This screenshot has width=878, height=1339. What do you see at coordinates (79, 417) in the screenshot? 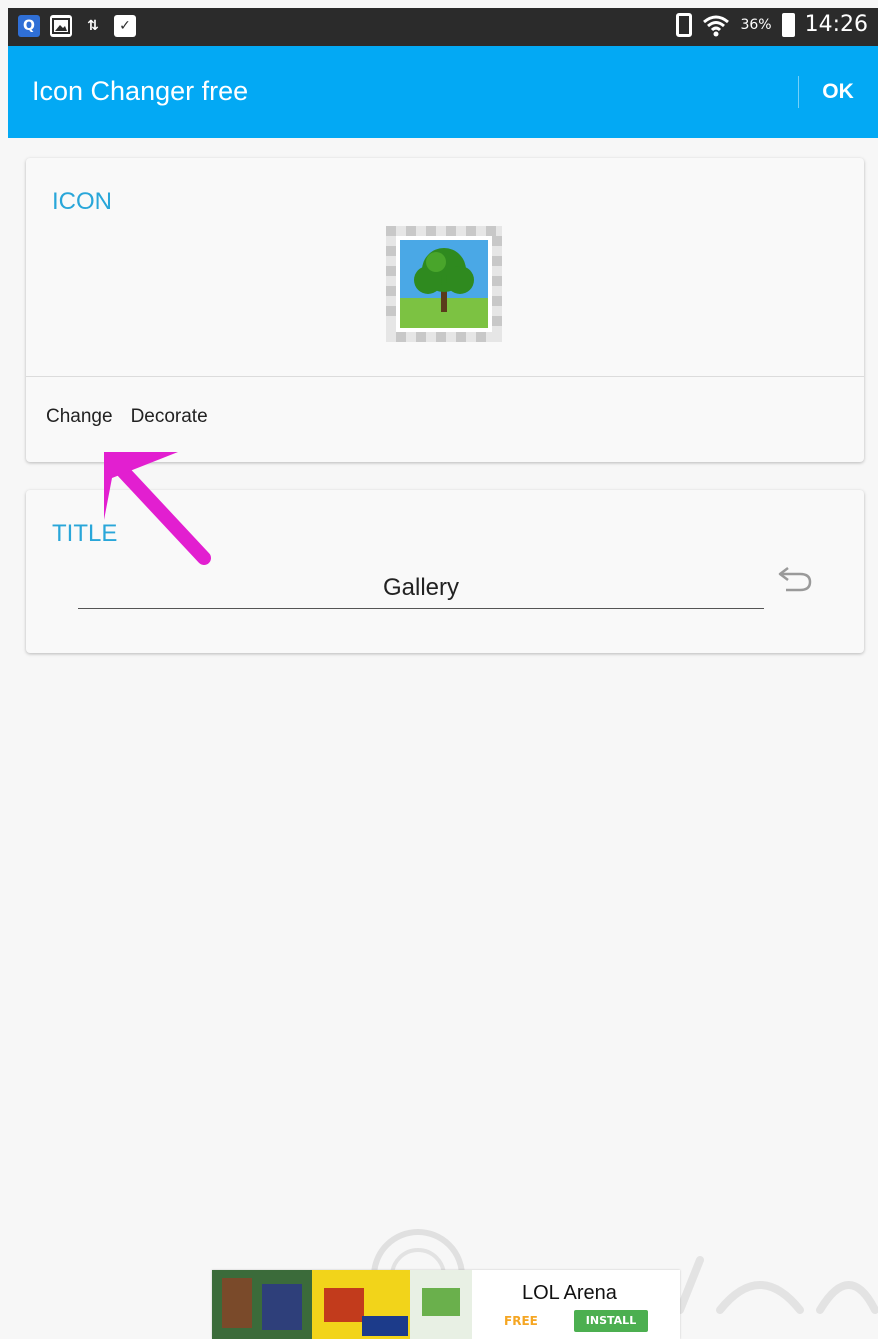
I see `change-button: Change` at bounding box center [79, 417].